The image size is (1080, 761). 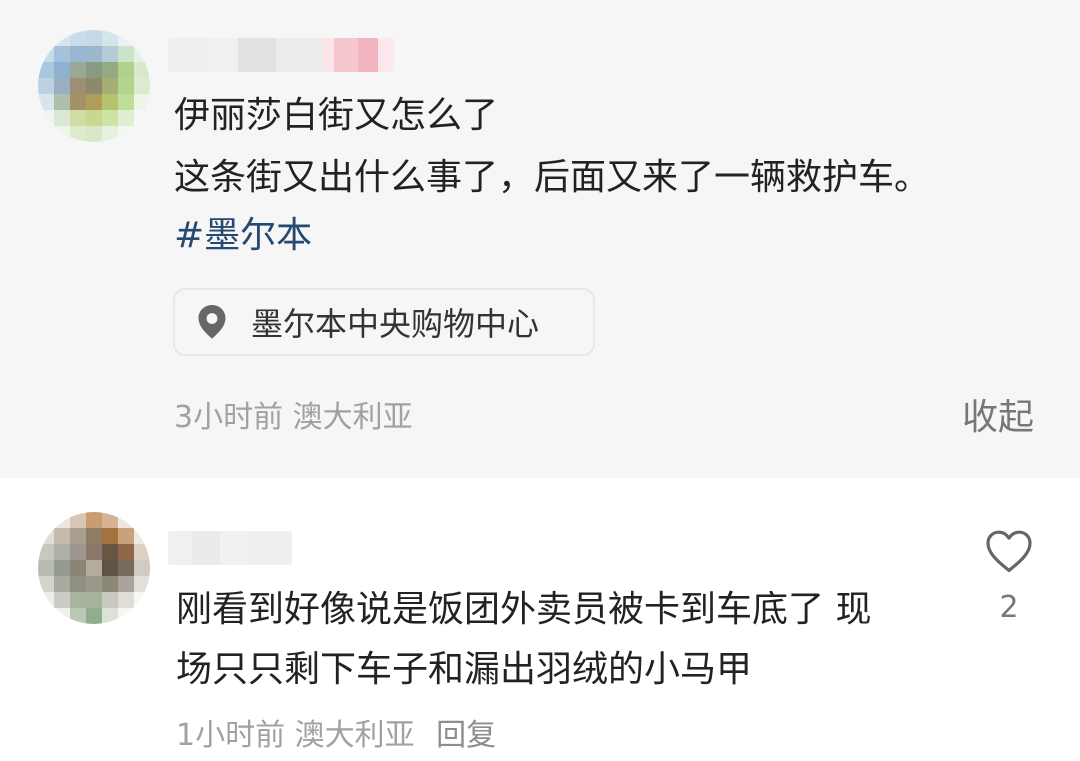 What do you see at coordinates (466, 735) in the screenshot?
I see `reply-button: 回复` at bounding box center [466, 735].